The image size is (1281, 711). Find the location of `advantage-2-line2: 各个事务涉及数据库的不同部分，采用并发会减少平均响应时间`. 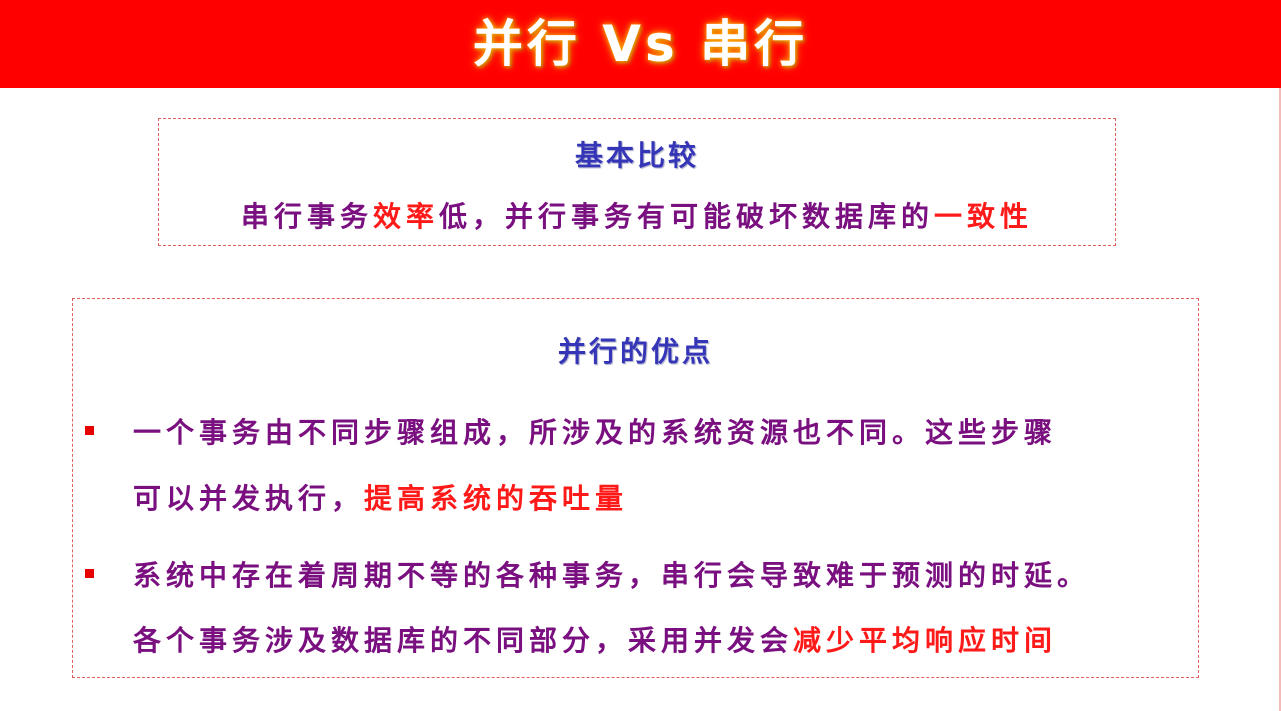

advantage-2-line2: 各个事务涉及数据库的不同部分，采用并发会减少平均响应时间 is located at coordinates (595, 639).